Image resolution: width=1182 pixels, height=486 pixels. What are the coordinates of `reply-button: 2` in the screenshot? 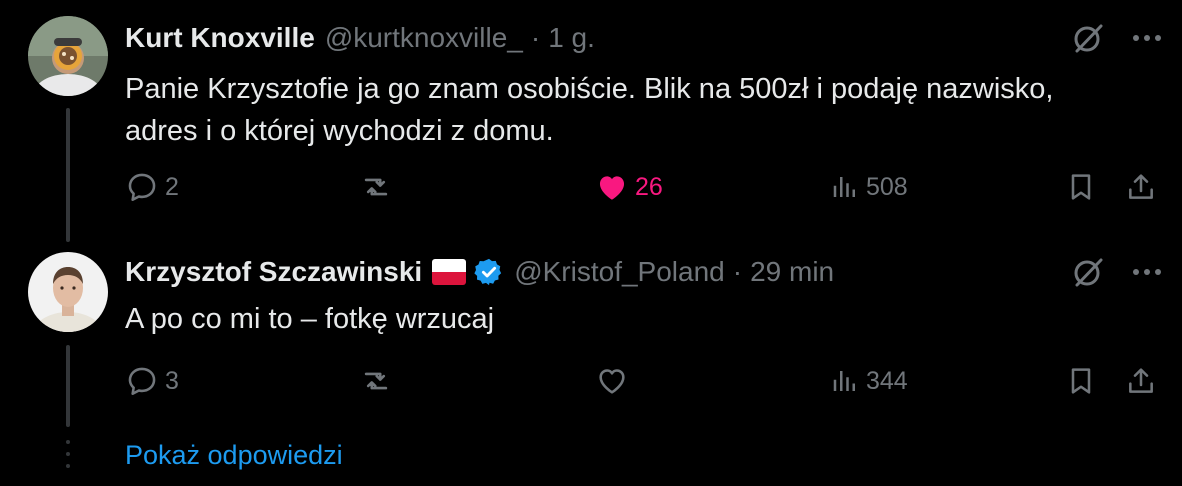 It's located at (152, 187).